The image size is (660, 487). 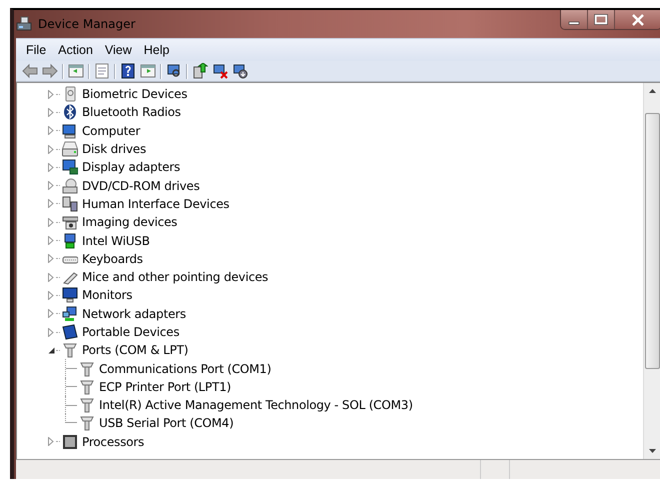 I want to click on scan-monitor-icon, so click(x=174, y=71).